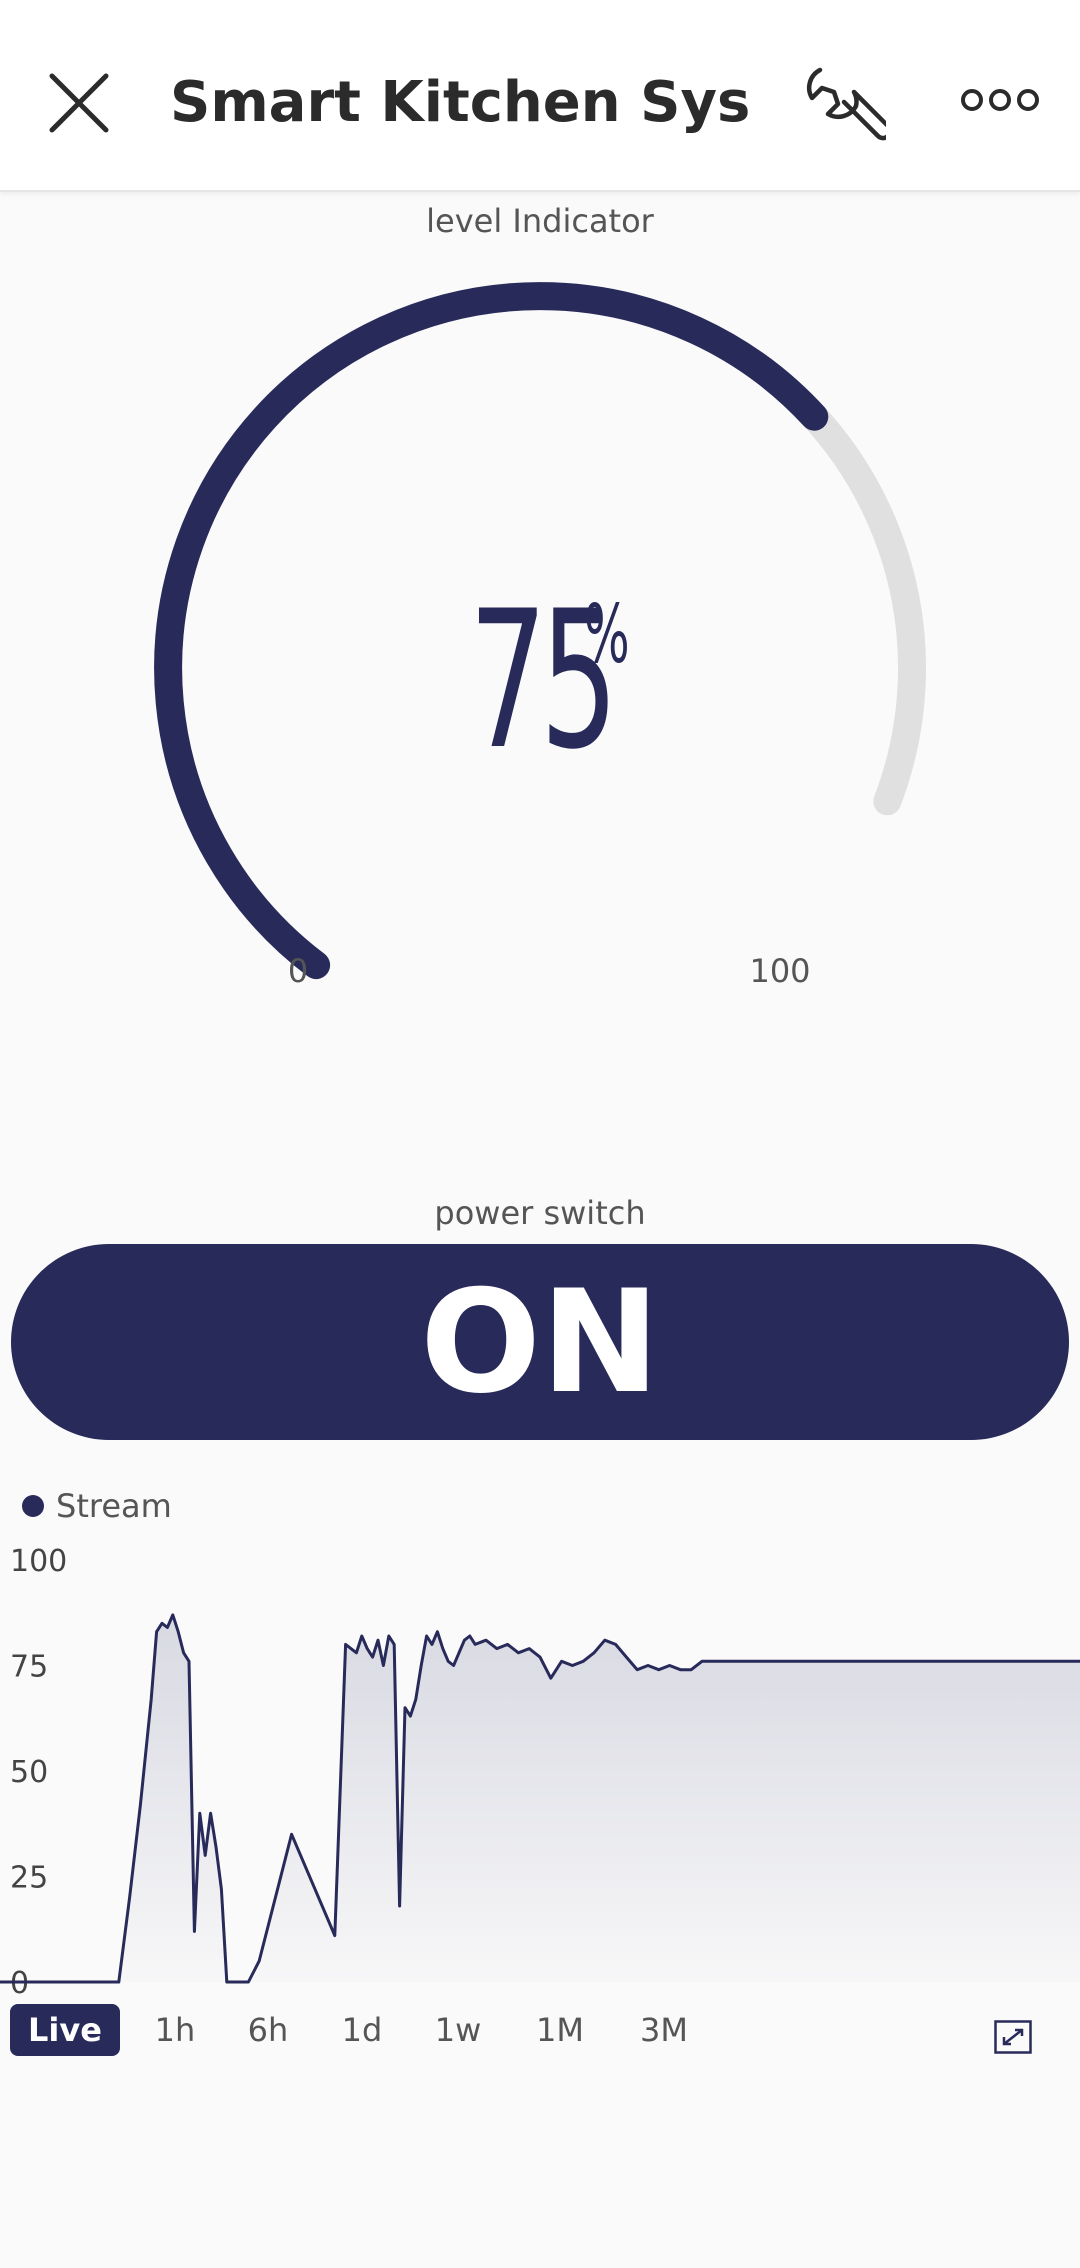 Image resolution: width=1080 pixels, height=2268 pixels. Describe the element at coordinates (268, 2030) in the screenshot. I see `range-button-6h: 6h` at that location.